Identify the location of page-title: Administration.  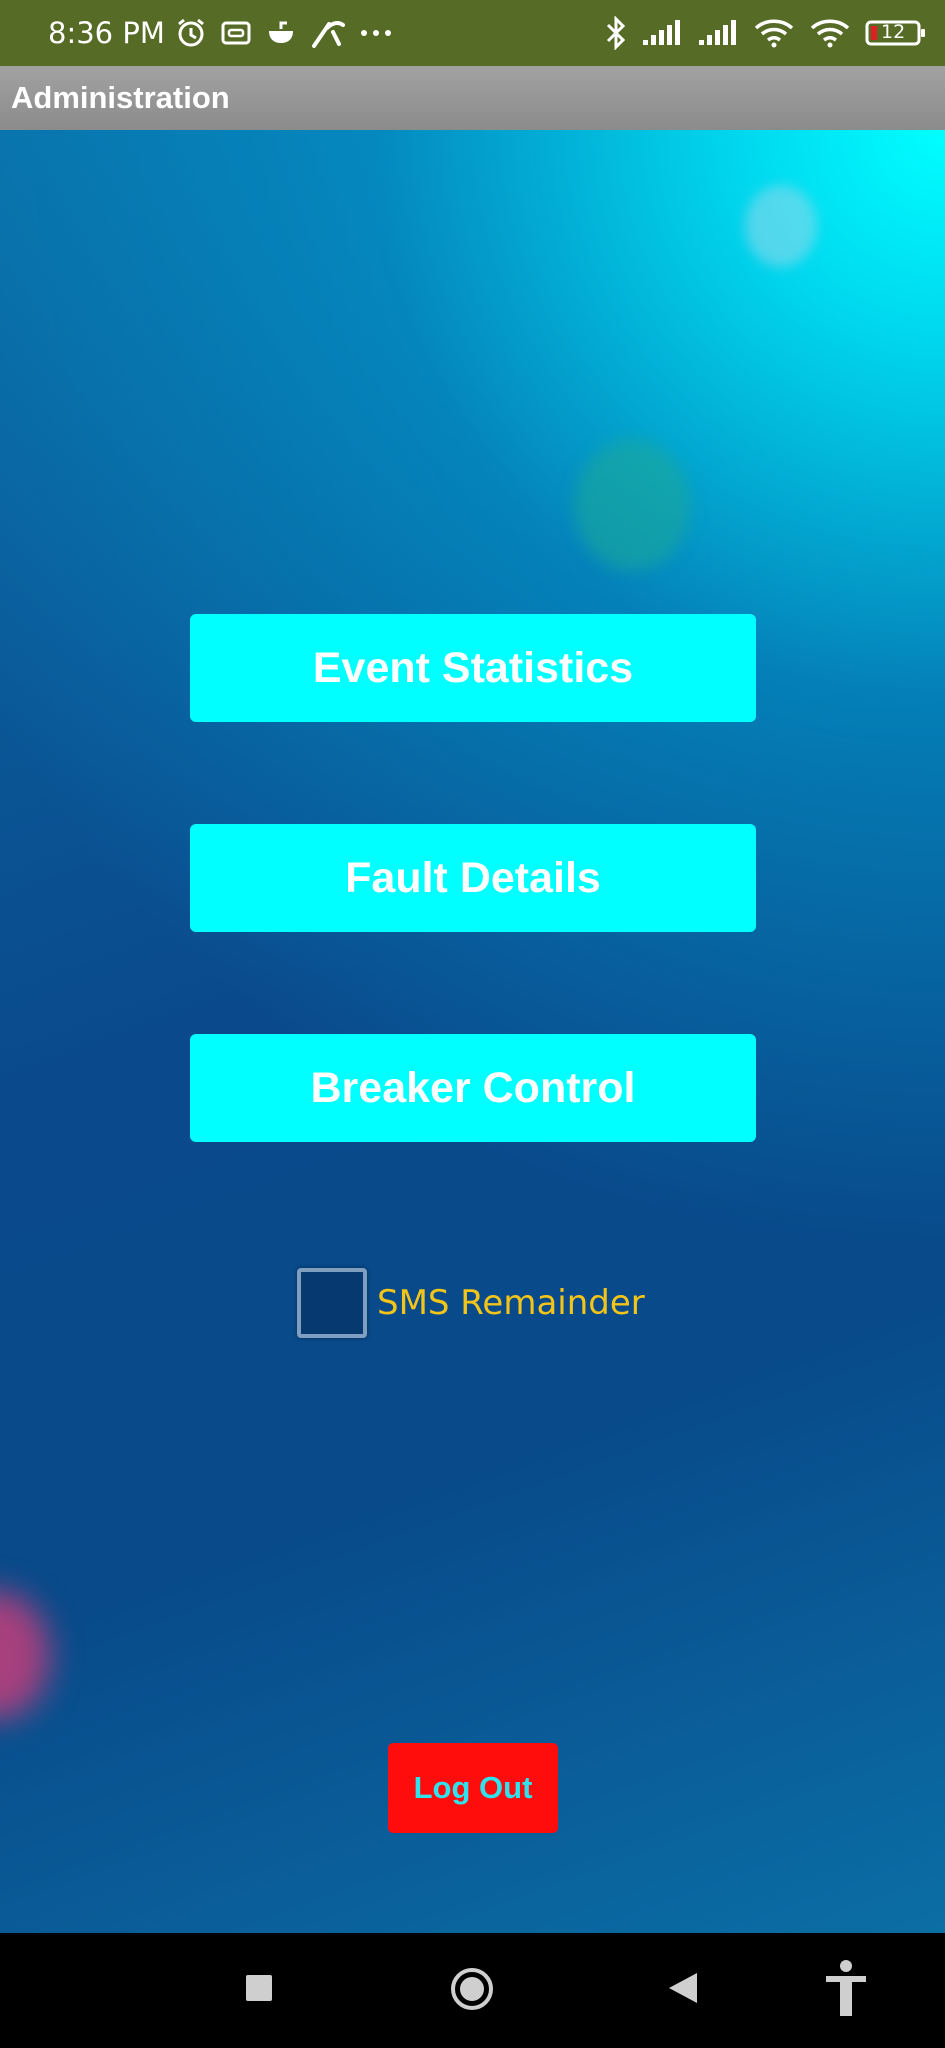
(120, 97).